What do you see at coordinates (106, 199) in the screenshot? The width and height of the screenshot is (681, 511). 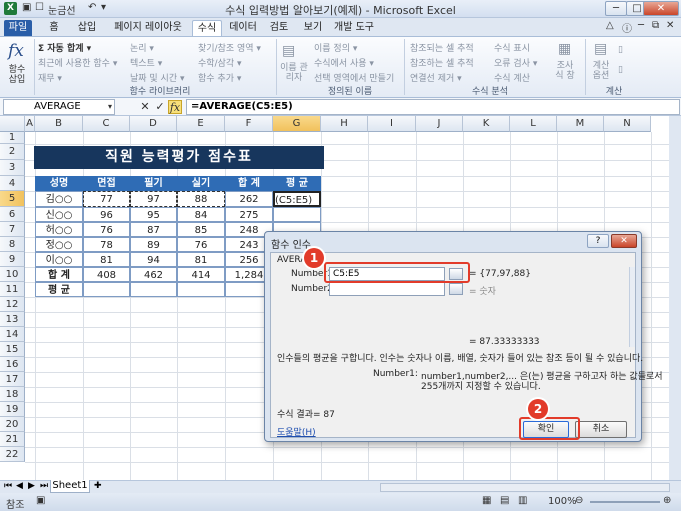 I see `data-cell: 77` at bounding box center [106, 199].